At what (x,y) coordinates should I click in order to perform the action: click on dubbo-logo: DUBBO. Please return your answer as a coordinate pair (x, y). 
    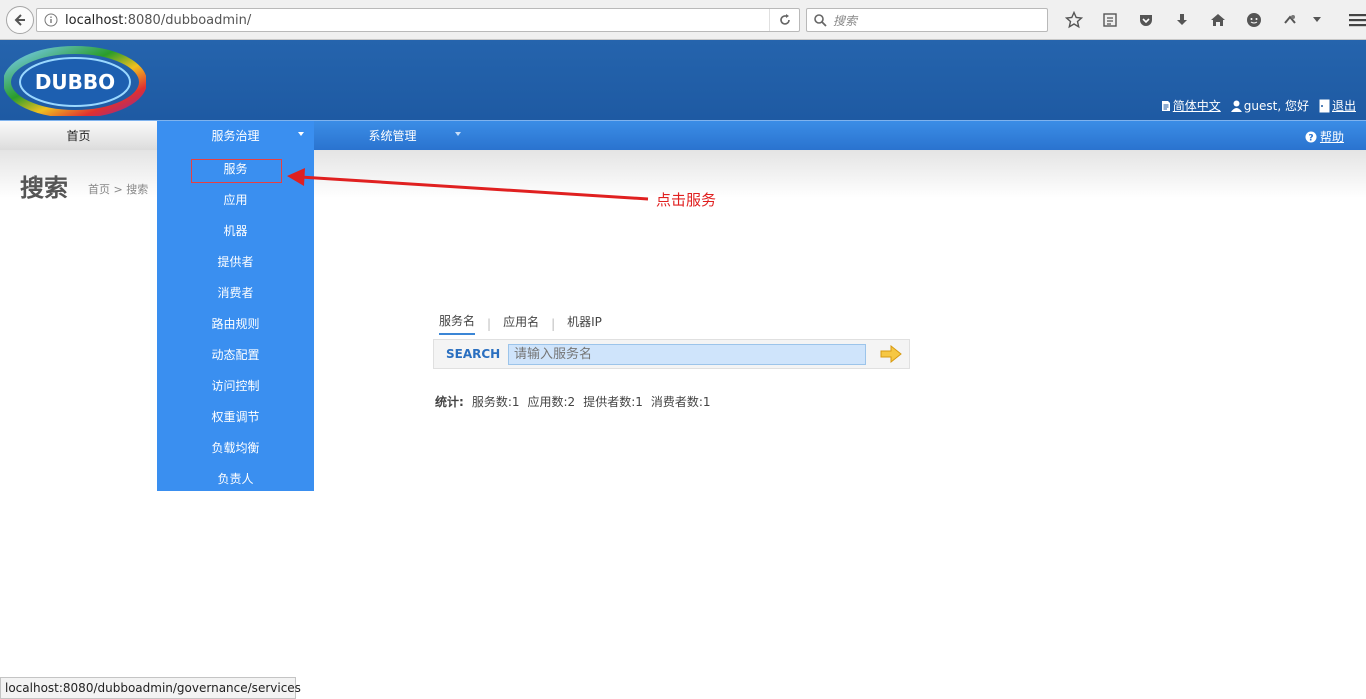
    Looking at the image, I should click on (75, 81).